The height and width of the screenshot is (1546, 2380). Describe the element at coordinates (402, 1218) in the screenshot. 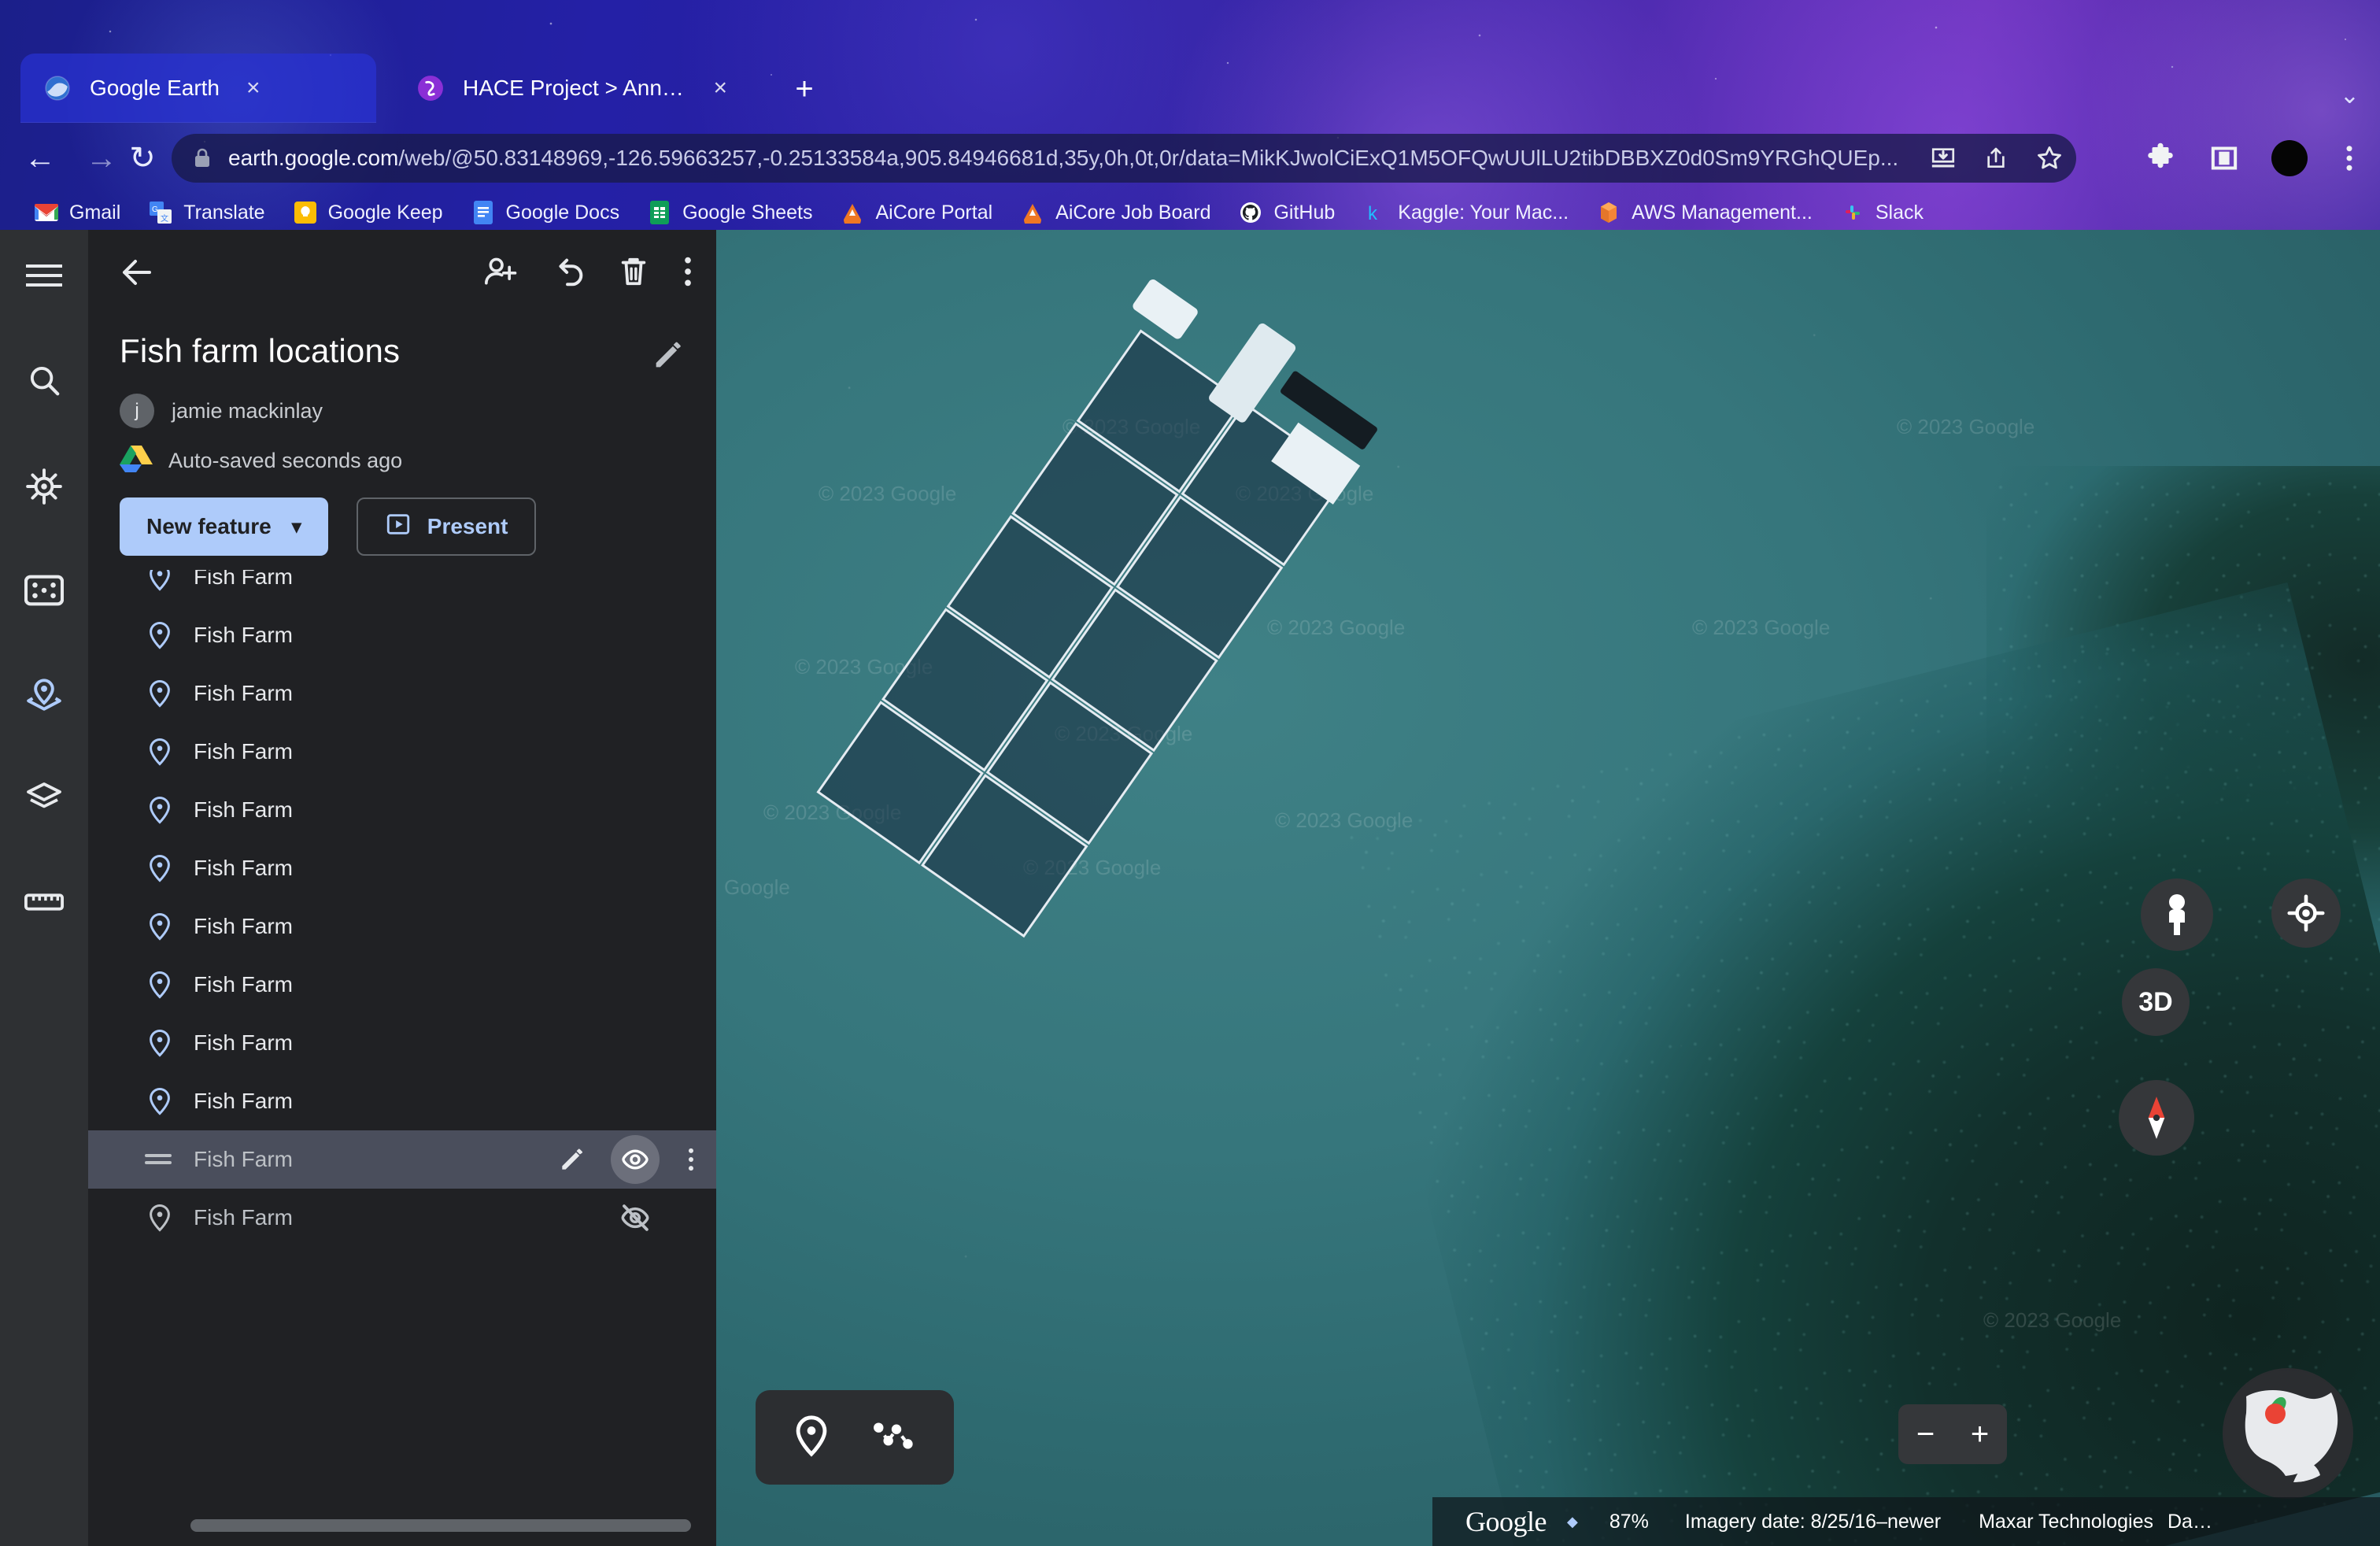

I see `list-item-hidden: Fish Farm` at that location.